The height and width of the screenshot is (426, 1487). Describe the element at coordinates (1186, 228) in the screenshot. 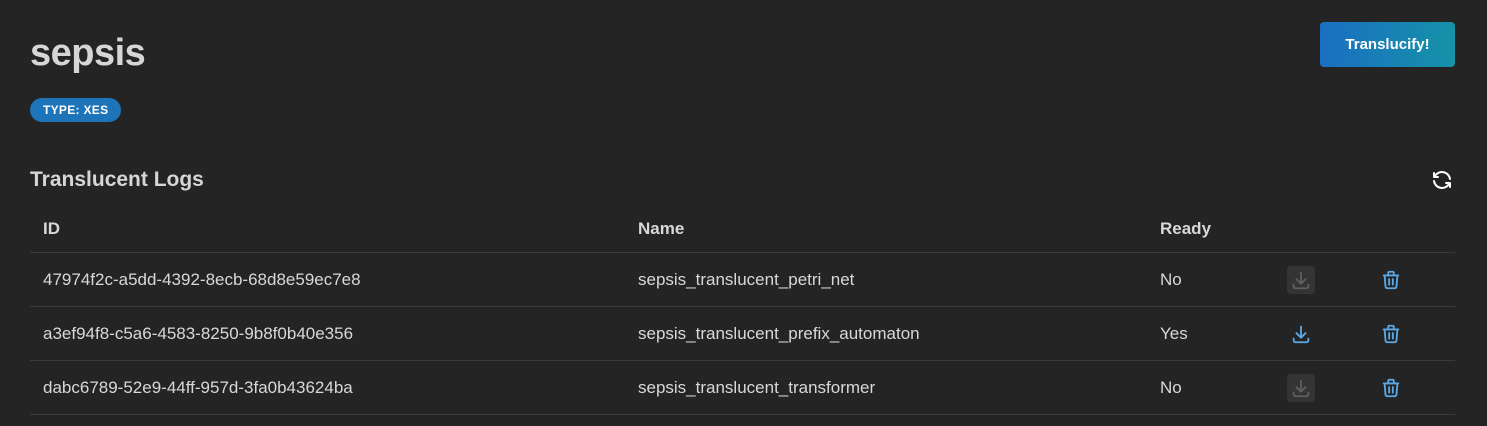

I see `column-header-ready: Ready` at that location.